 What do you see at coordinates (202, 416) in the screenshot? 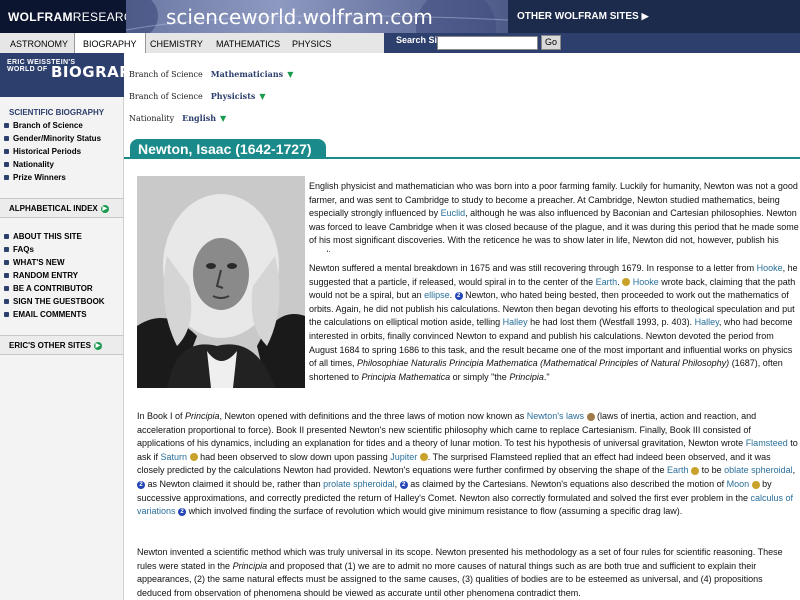
I see `p3-italic-principia: Principia` at bounding box center [202, 416].